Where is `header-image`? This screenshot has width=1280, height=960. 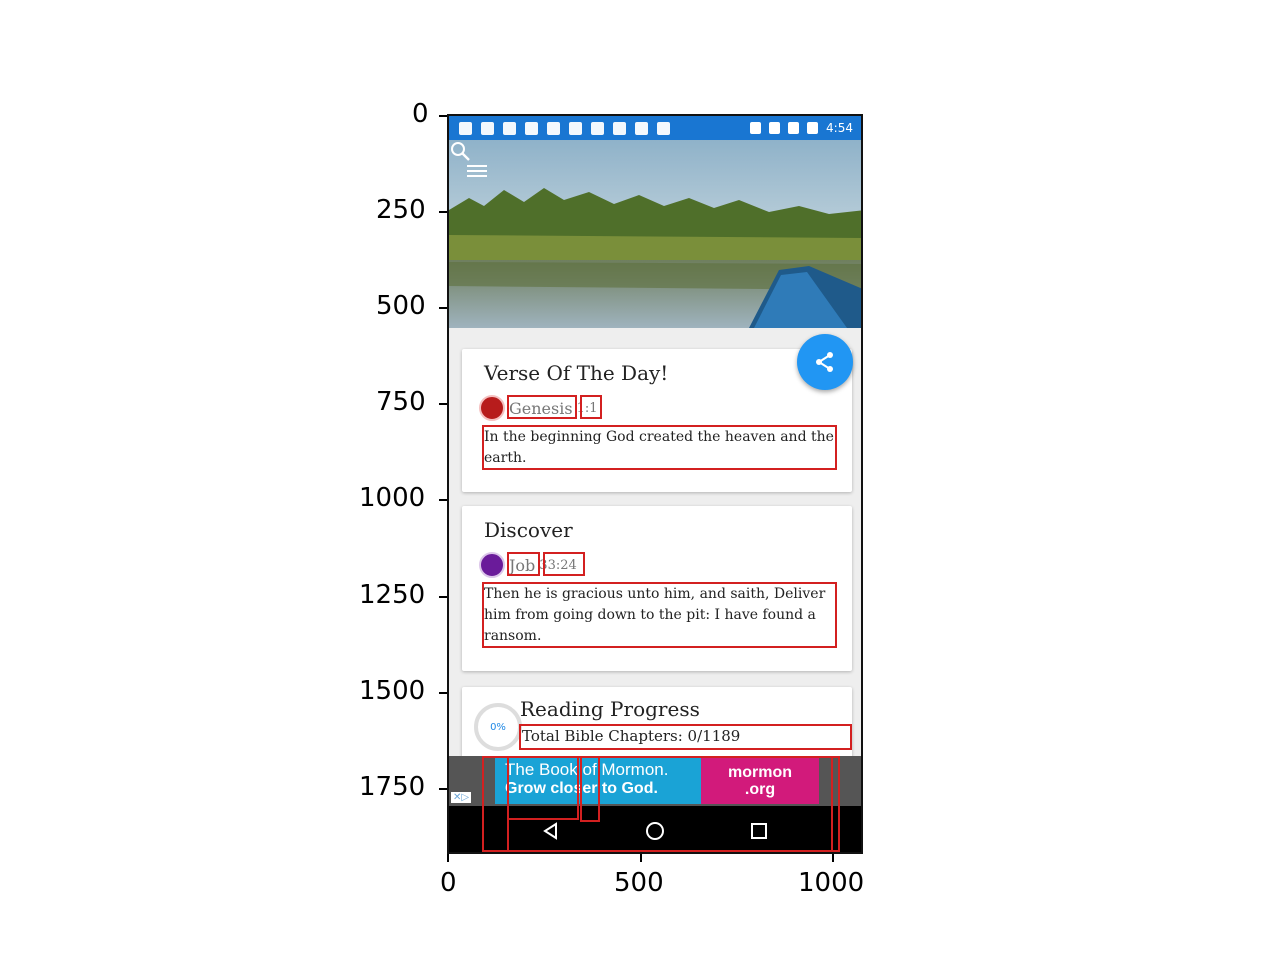
header-image is located at coordinates (655, 234).